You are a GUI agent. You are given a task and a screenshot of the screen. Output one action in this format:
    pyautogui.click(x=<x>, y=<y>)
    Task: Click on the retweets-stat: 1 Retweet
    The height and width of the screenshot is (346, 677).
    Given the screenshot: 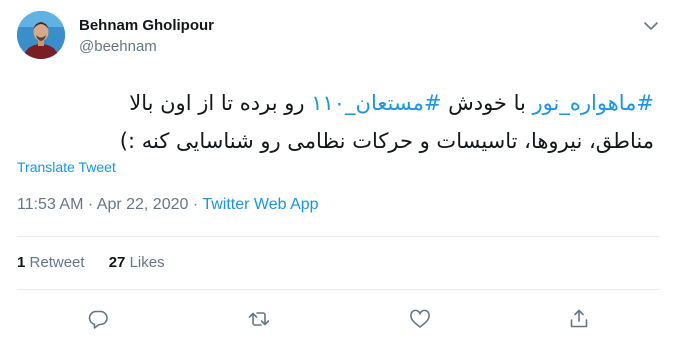 What is the action you would take?
    pyautogui.click(x=51, y=262)
    